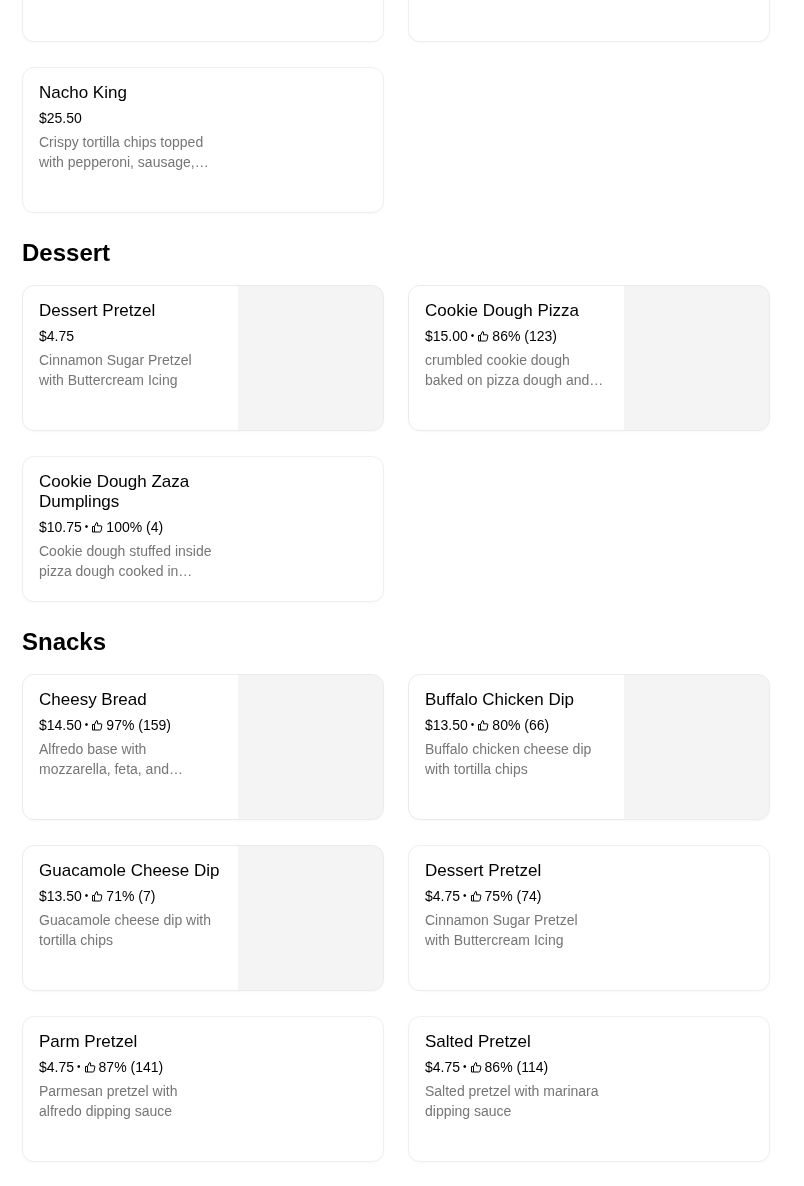 The width and height of the screenshot is (804, 1186). I want to click on item-description: Buffalo chicken cheese dip with tortilla chips, so click(509, 759).